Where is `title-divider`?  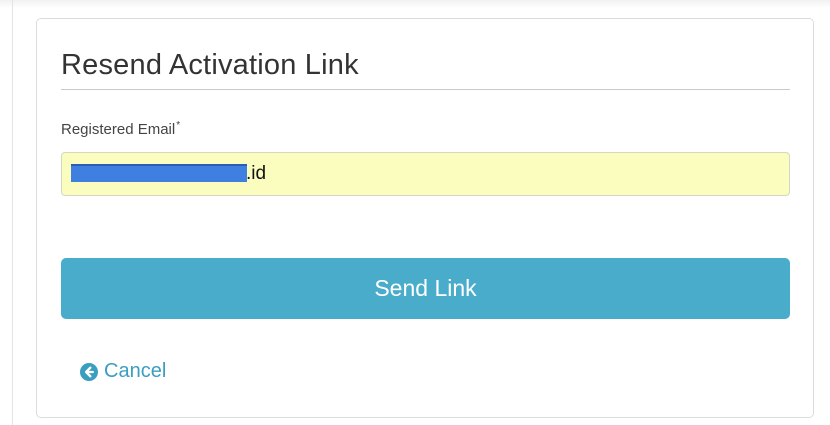 title-divider is located at coordinates (425, 89).